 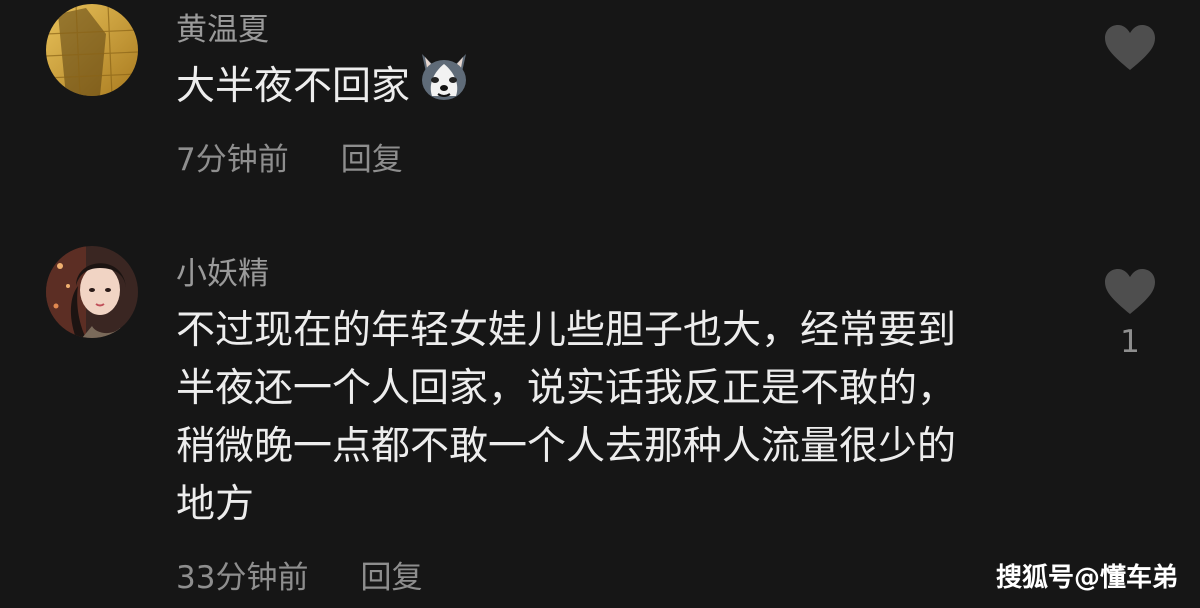 What do you see at coordinates (1130, 342) in the screenshot?
I see `like-count: 1` at bounding box center [1130, 342].